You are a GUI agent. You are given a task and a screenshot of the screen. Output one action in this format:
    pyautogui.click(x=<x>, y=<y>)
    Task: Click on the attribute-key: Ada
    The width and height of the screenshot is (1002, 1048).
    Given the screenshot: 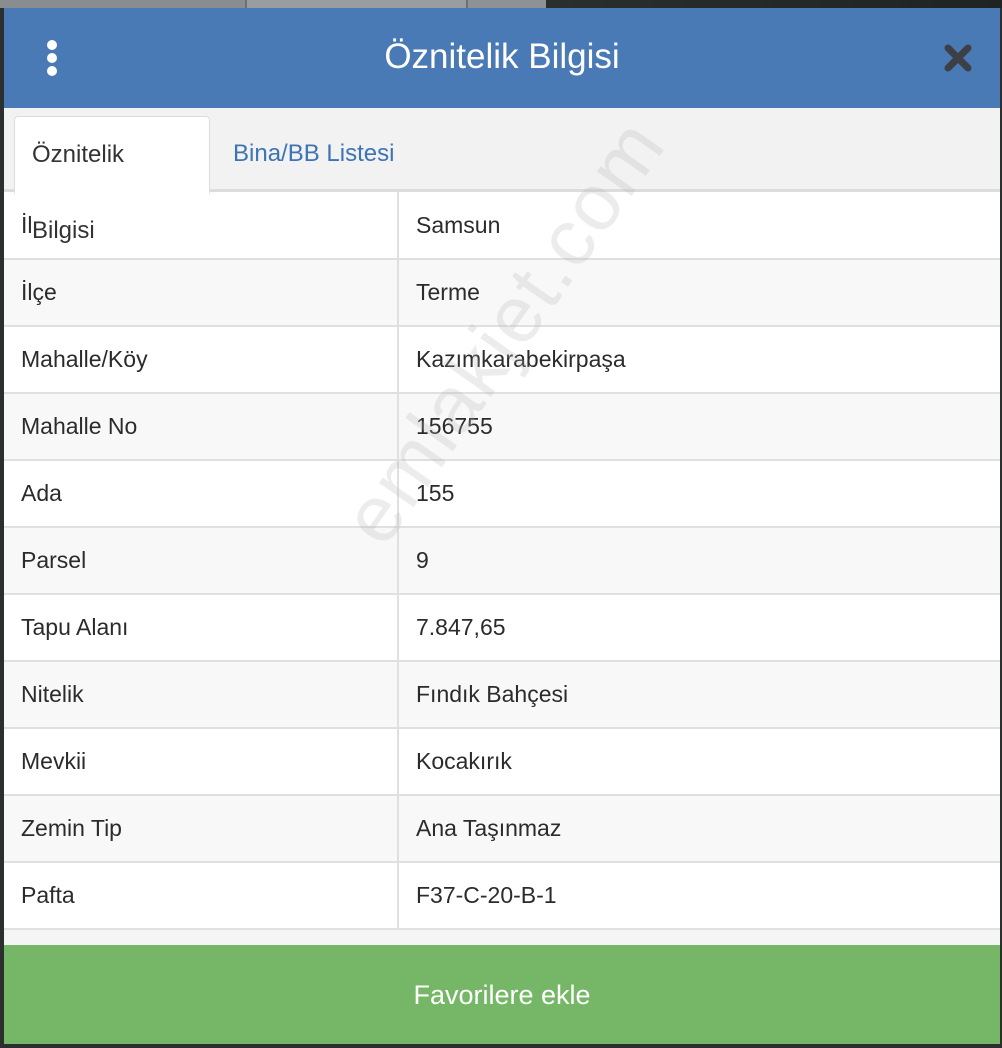 What is the action you would take?
    pyautogui.click(x=201, y=494)
    